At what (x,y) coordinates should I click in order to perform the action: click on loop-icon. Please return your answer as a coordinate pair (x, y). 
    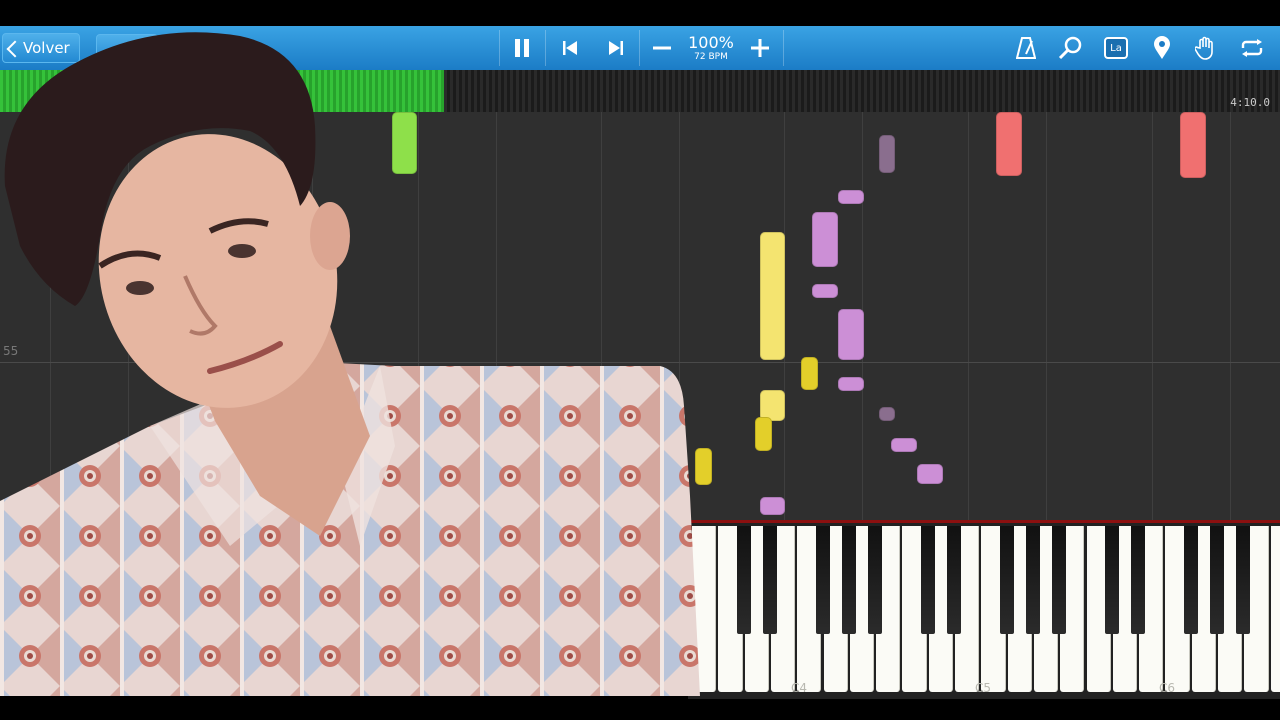
    Looking at the image, I should click on (1252, 48).